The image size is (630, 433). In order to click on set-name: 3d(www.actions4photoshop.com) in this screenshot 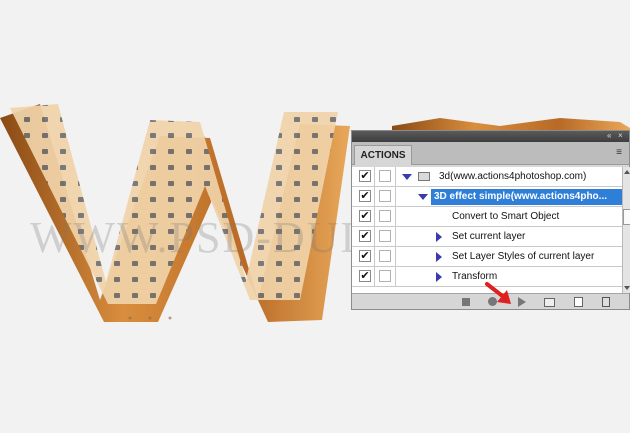, I will do `click(513, 176)`.